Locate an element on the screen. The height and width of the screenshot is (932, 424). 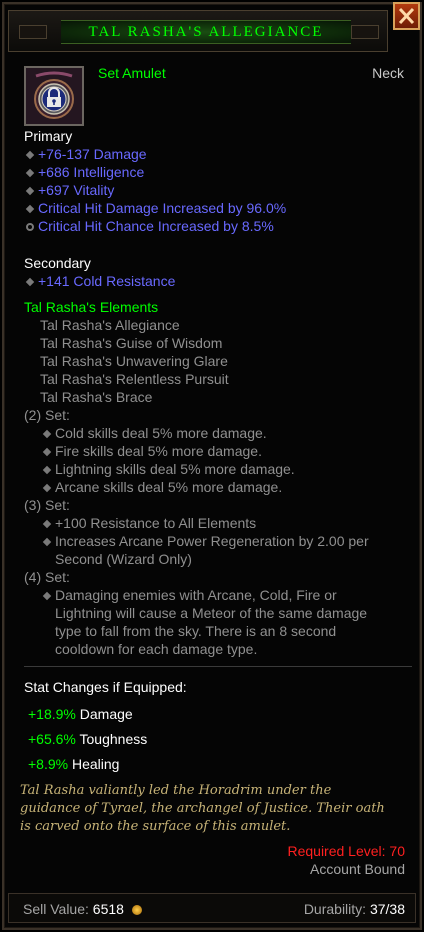
secondary-heading: Secondary is located at coordinates (57, 263).